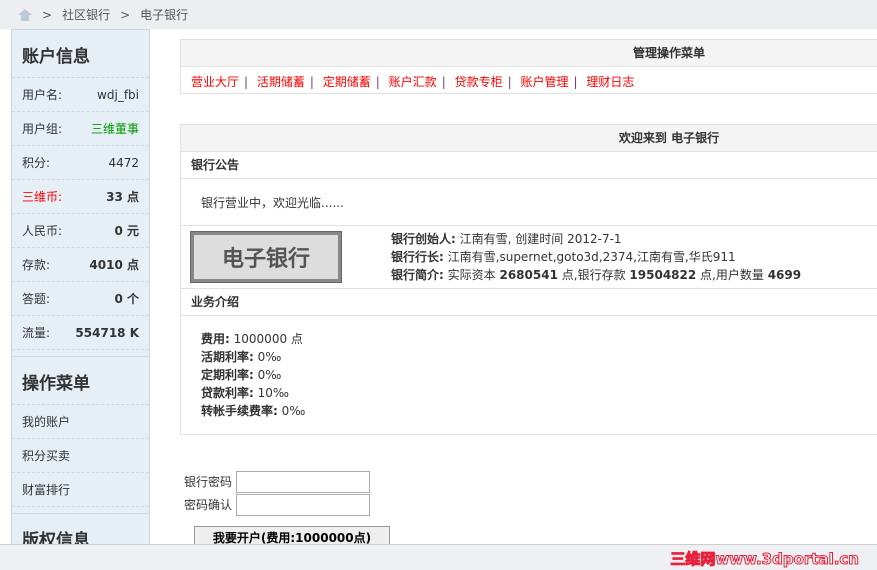 This screenshot has height=570, width=877. Describe the element at coordinates (303, 481) in the screenshot. I see `bank-password-input` at that location.